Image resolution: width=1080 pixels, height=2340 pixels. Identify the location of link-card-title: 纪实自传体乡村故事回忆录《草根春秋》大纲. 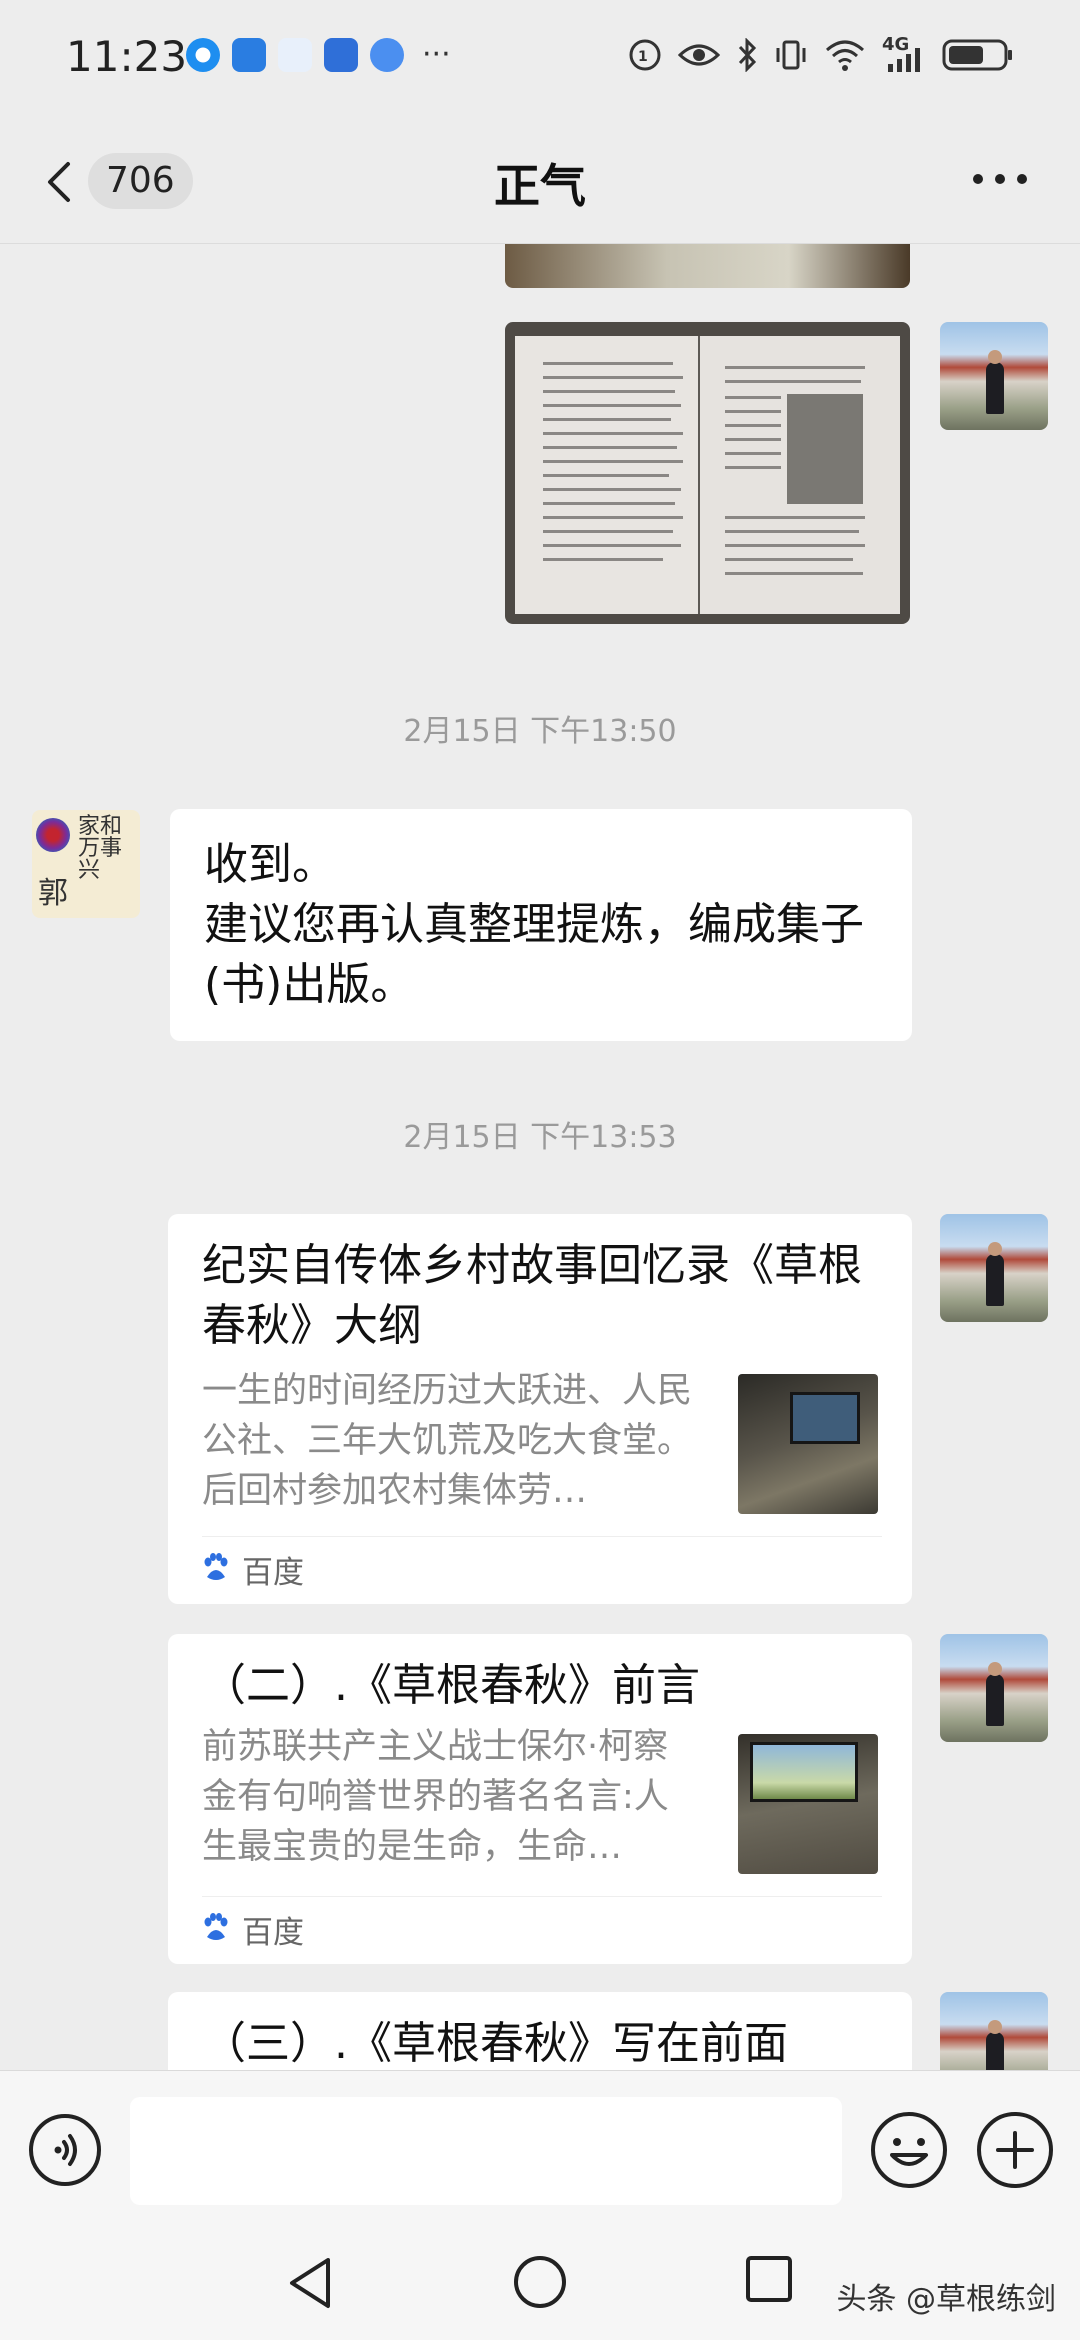
(532, 1295).